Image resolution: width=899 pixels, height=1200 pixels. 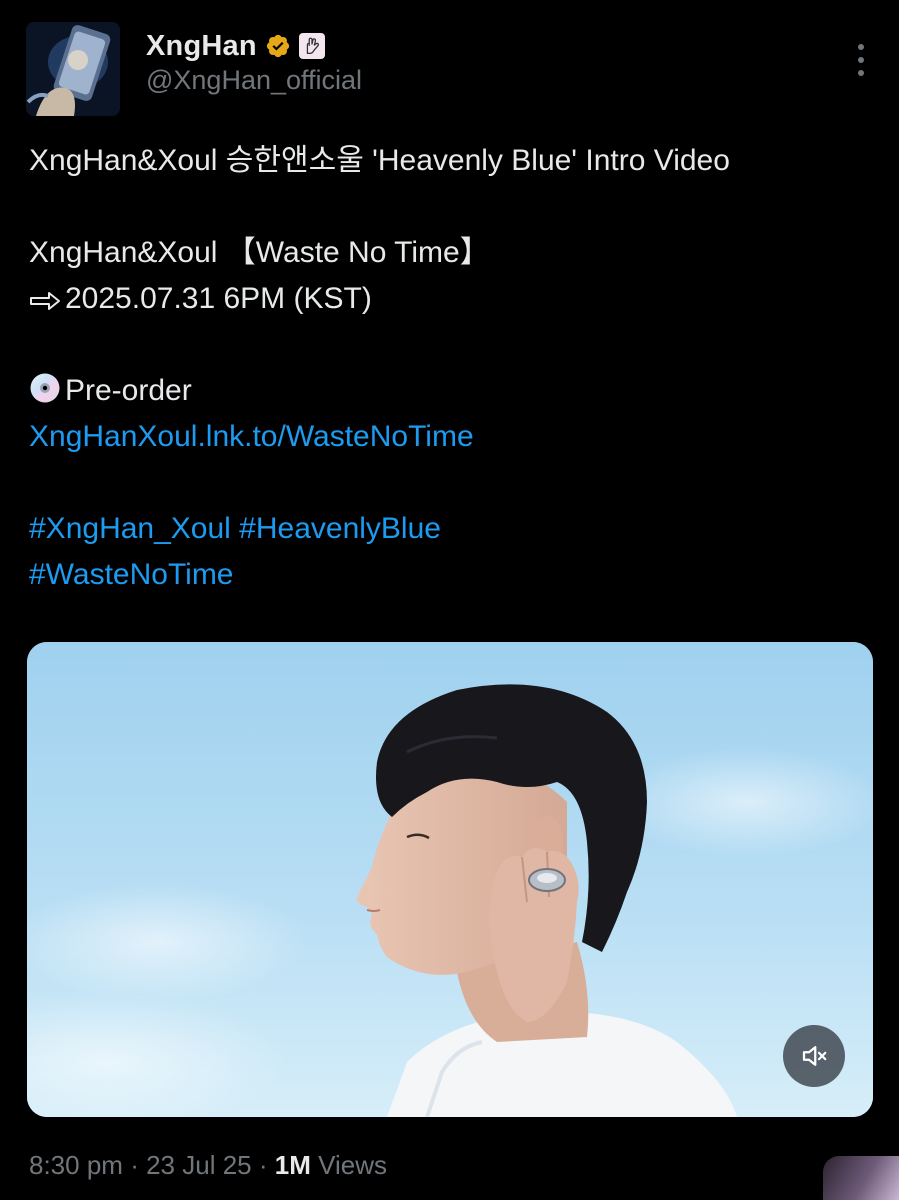 What do you see at coordinates (451, 529) in the screenshot?
I see `tweet-line-hashtags-1: #XngHan_Xoul #HeavenlyBlue` at bounding box center [451, 529].